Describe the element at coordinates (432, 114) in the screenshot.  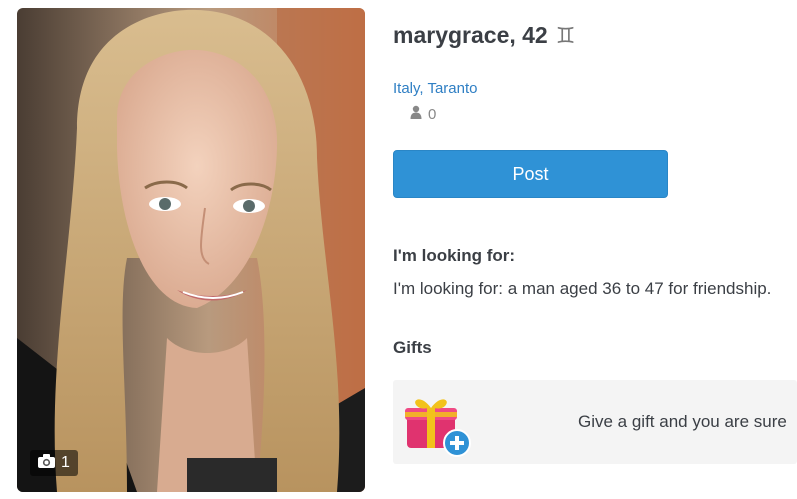
I see `friends-count-value: 0` at that location.